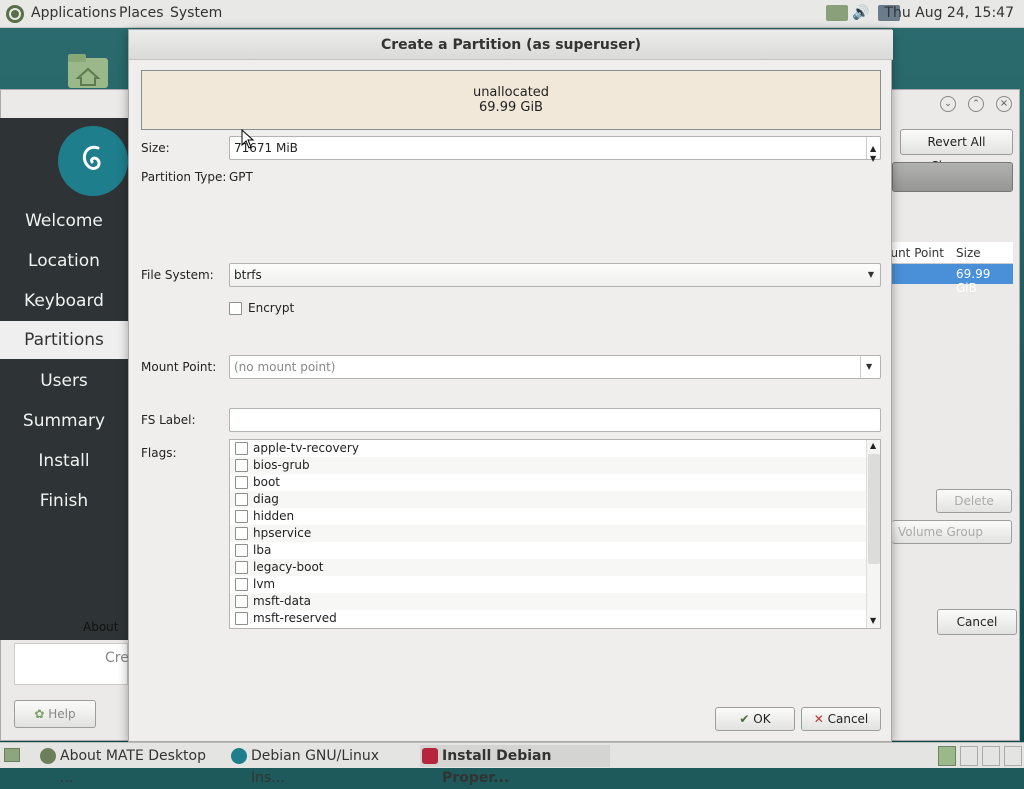 The height and width of the screenshot is (789, 1024). What do you see at coordinates (976, 104) in the screenshot?
I see `maximize-icon: ⌃` at bounding box center [976, 104].